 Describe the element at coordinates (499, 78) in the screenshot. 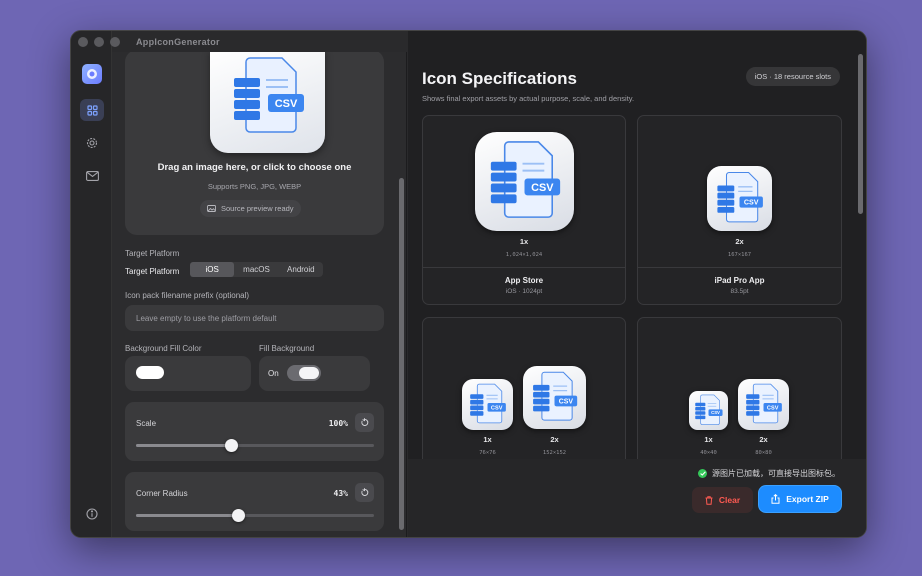

I see `specs-title: Icon Specifications` at that location.